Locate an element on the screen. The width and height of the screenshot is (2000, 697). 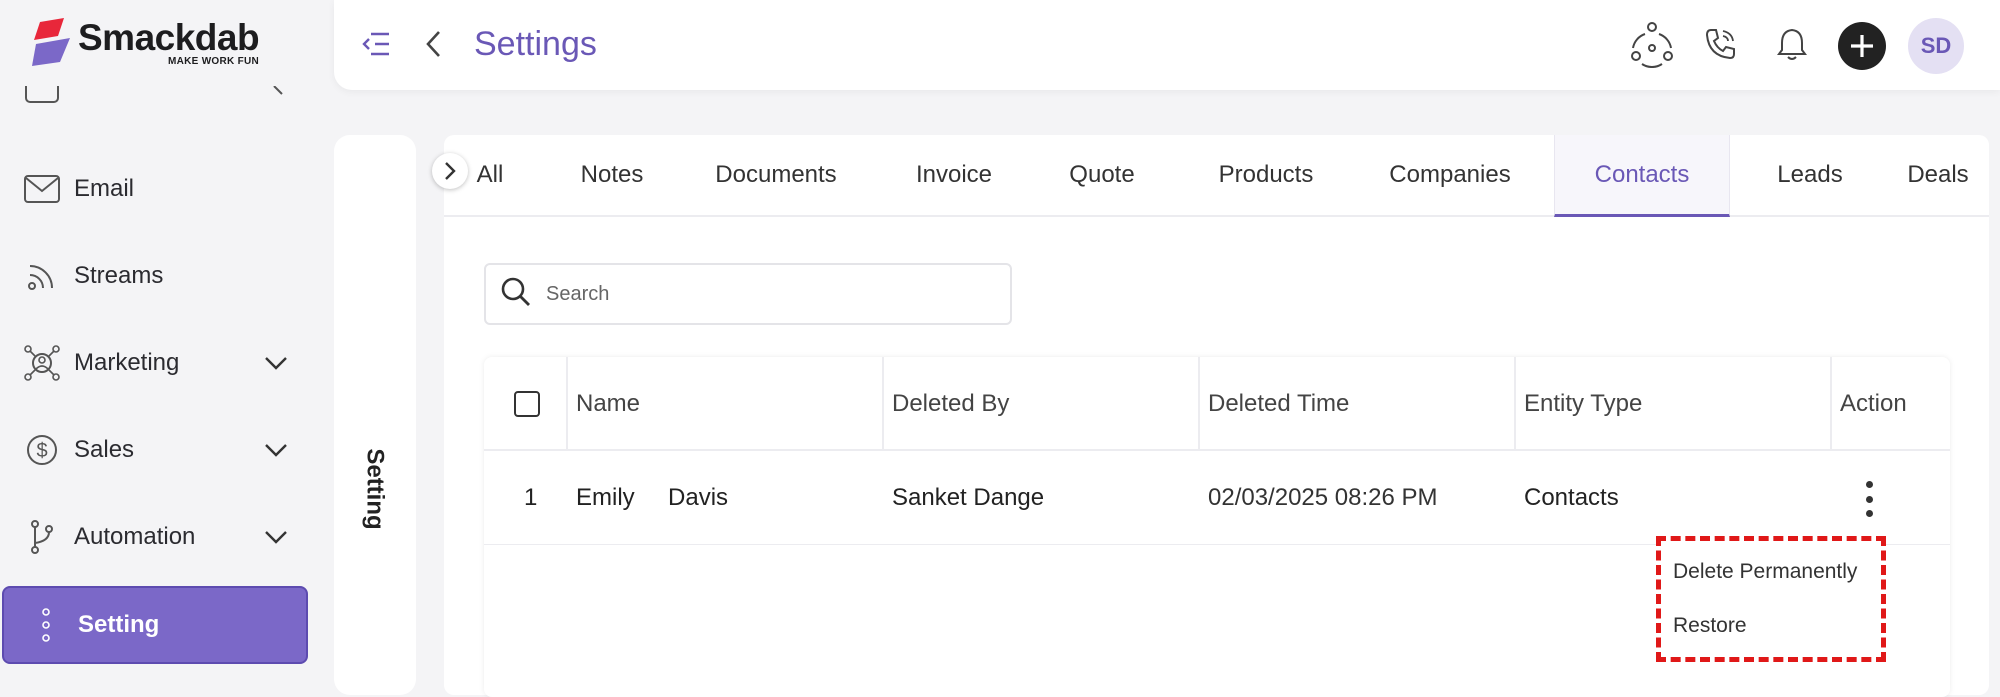
tab-quote: Quote is located at coordinates (1102, 176).